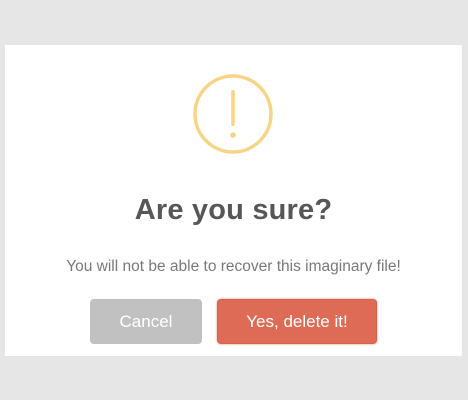 The width and height of the screenshot is (468, 400). What do you see at coordinates (146, 321) in the screenshot?
I see `cancel-button: Cancel` at bounding box center [146, 321].